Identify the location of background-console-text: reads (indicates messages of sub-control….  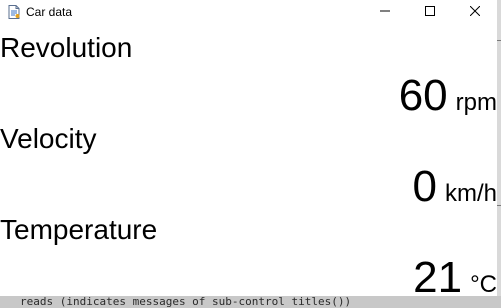
(186, 302).